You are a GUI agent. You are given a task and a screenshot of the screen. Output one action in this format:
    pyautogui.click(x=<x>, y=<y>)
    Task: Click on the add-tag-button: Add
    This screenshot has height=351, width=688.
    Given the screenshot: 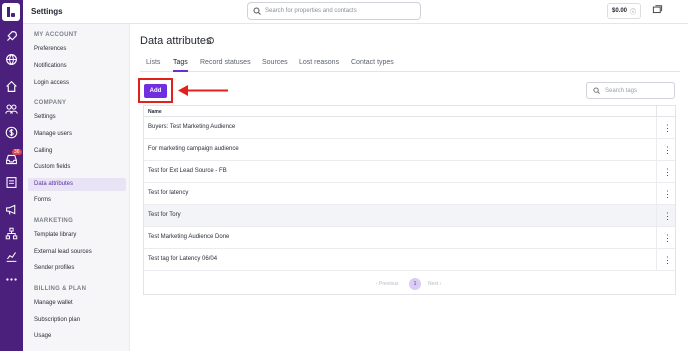 What is the action you would take?
    pyautogui.click(x=155, y=91)
    